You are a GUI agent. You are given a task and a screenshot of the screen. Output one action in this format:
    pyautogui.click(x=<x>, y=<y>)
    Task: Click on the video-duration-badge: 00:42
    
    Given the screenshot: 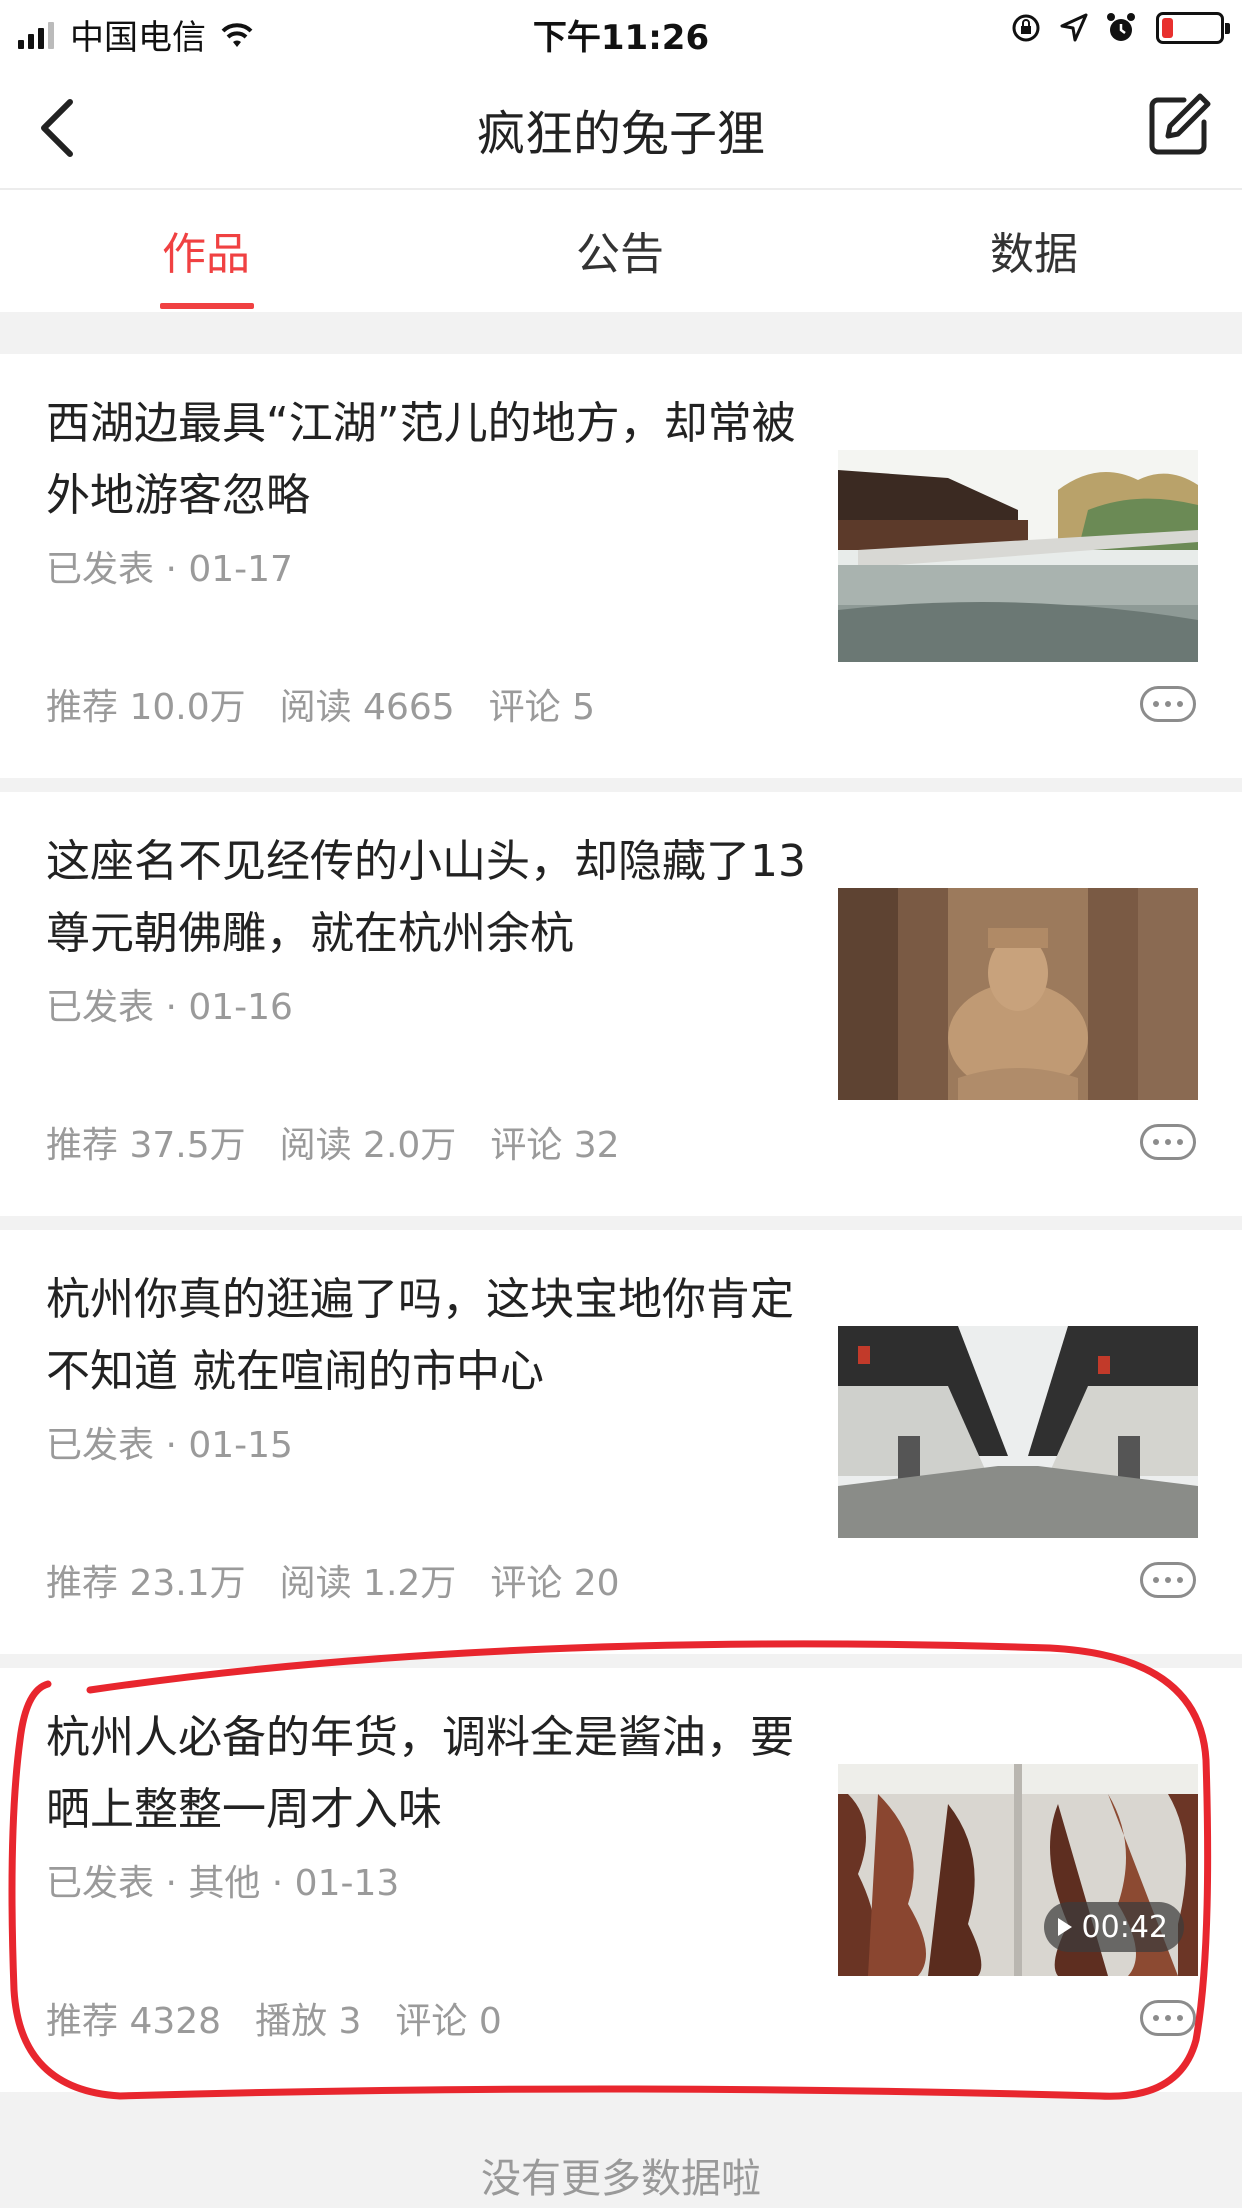 What is the action you would take?
    pyautogui.click(x=1113, y=1927)
    